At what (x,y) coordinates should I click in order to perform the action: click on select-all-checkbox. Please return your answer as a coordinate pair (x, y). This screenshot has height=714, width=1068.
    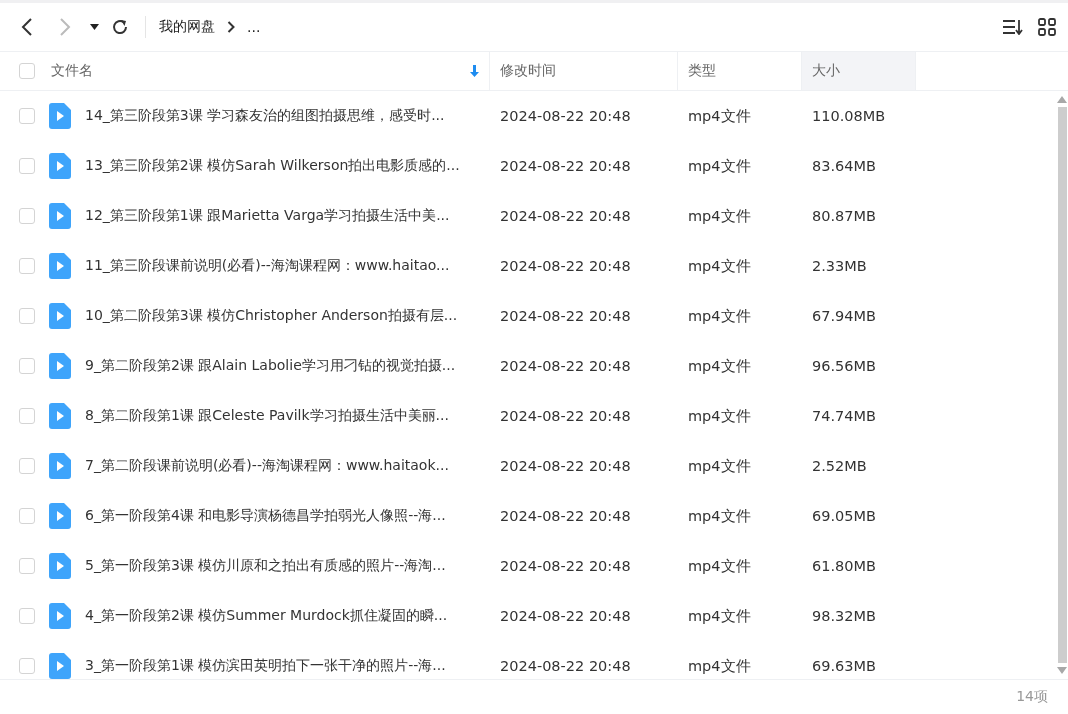
    Looking at the image, I should click on (26, 71).